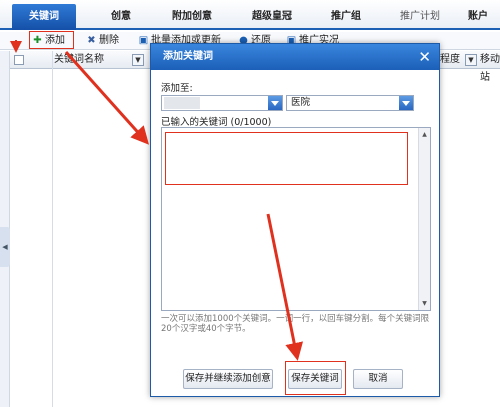 The width and height of the screenshot is (500, 407). I want to click on delete-button: ✖ 删除, so click(102, 41).